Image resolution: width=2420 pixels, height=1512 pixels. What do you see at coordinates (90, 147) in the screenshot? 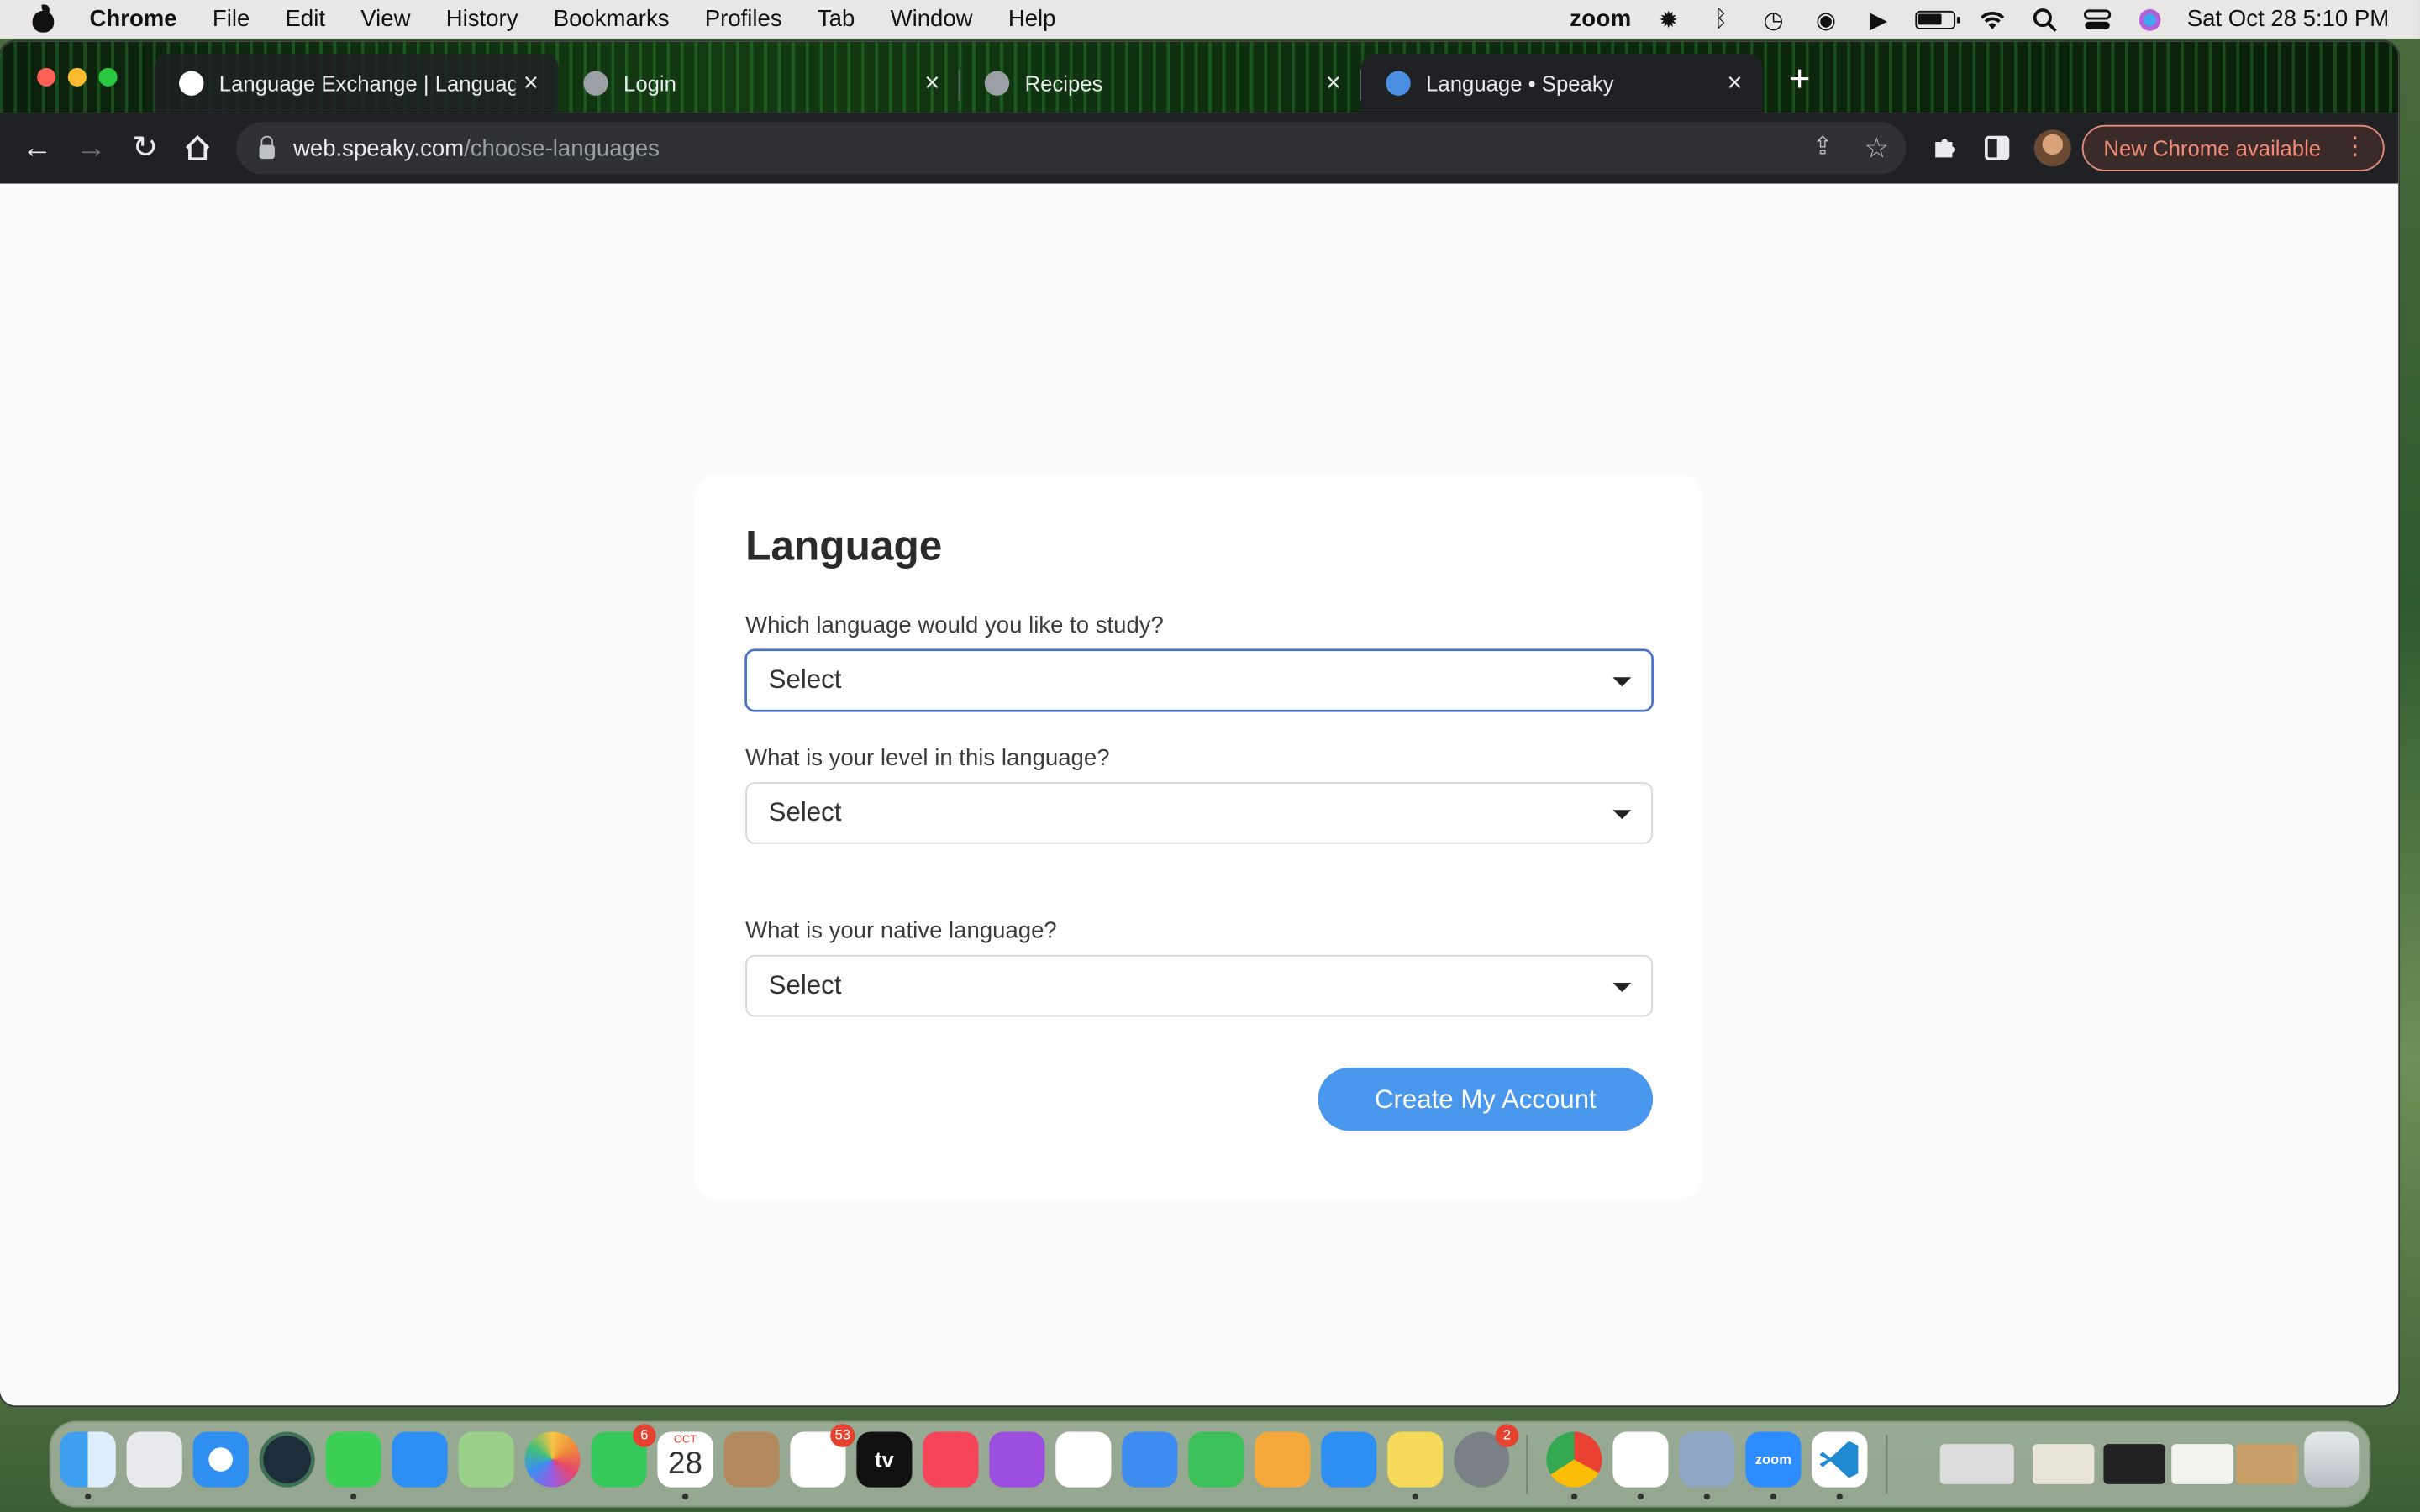
I see `forward-arrow-icon: →` at bounding box center [90, 147].